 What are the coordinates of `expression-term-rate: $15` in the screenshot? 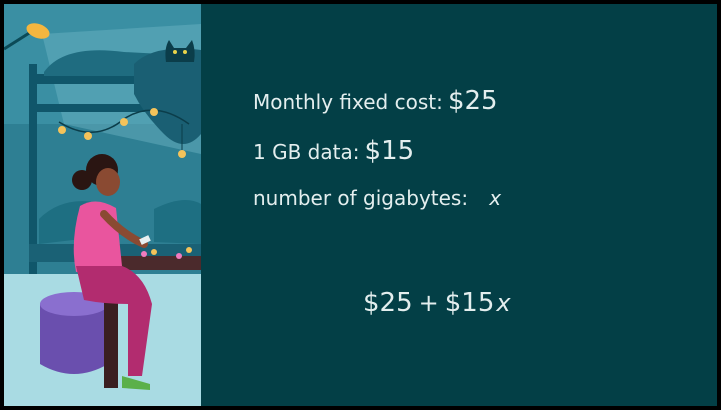 It's located at (469, 303).